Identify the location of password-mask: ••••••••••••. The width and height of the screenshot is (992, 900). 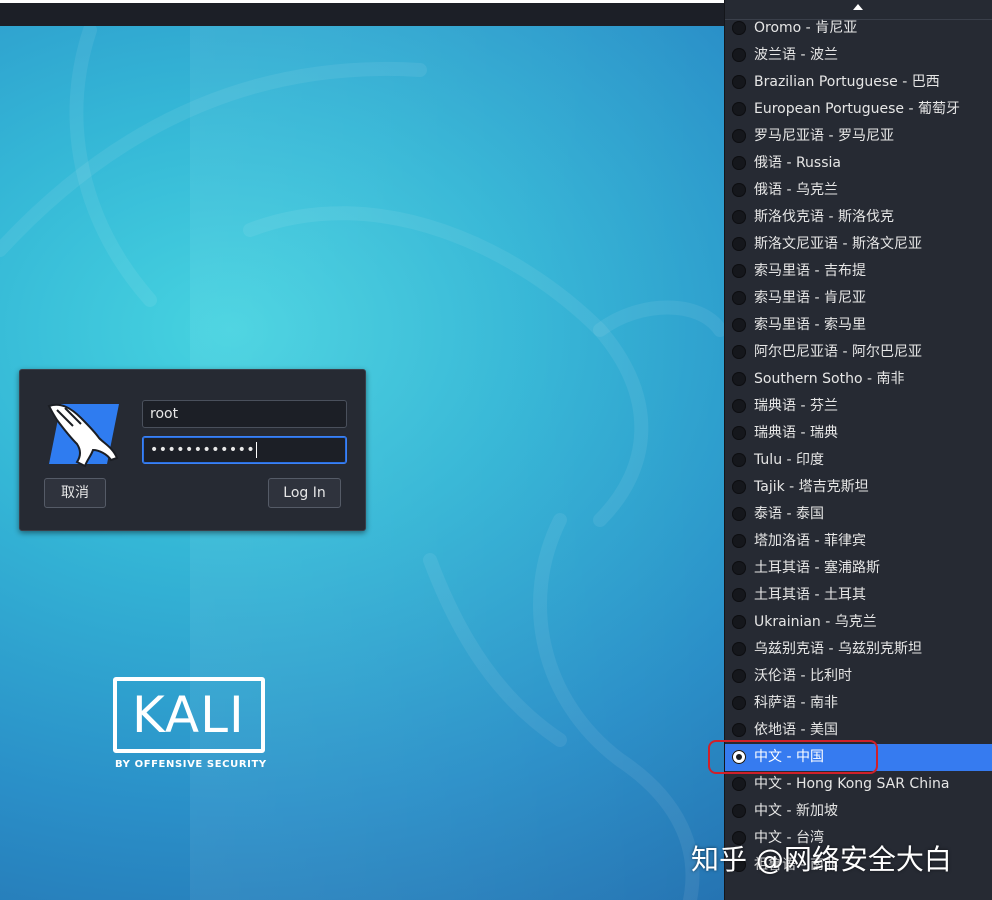
(203, 450).